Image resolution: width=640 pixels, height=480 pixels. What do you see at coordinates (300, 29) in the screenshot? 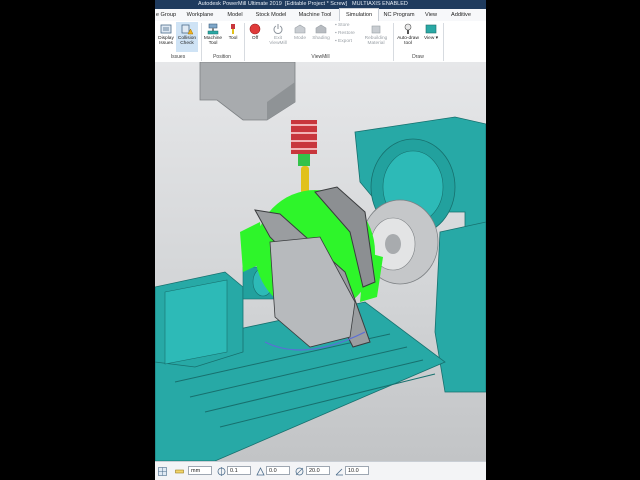
I see `mode-icon` at bounding box center [300, 29].